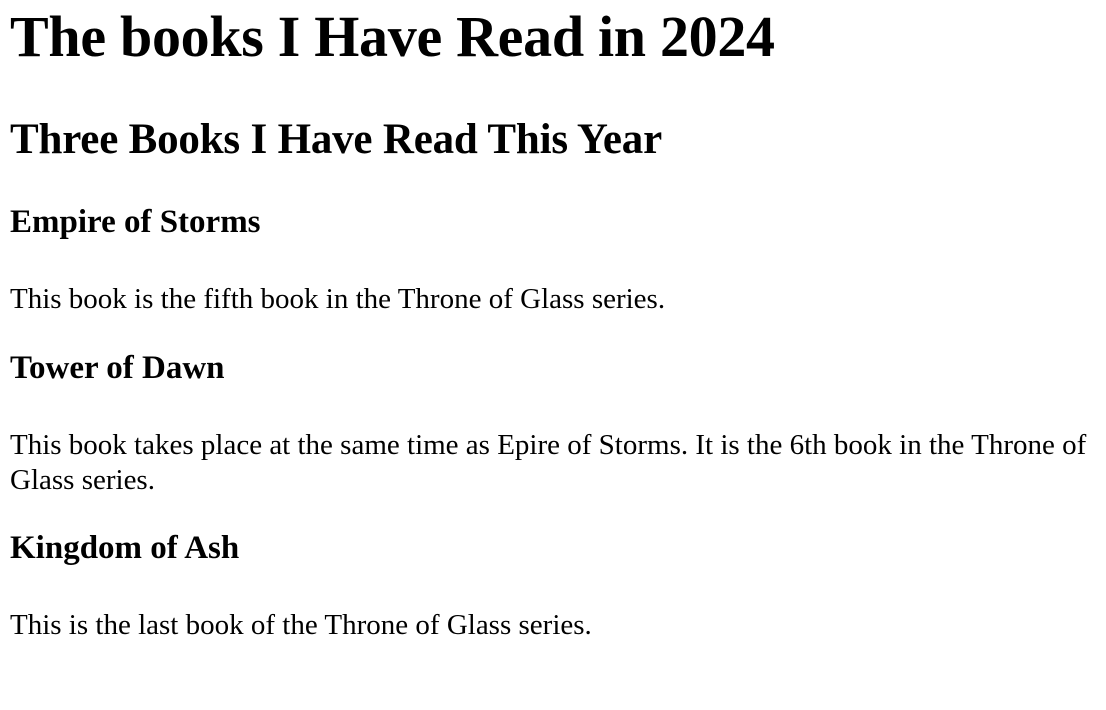 Image resolution: width=1106 pixels, height=710 pixels. Describe the element at coordinates (135, 222) in the screenshot. I see `book-title: Empire of Storms` at that location.